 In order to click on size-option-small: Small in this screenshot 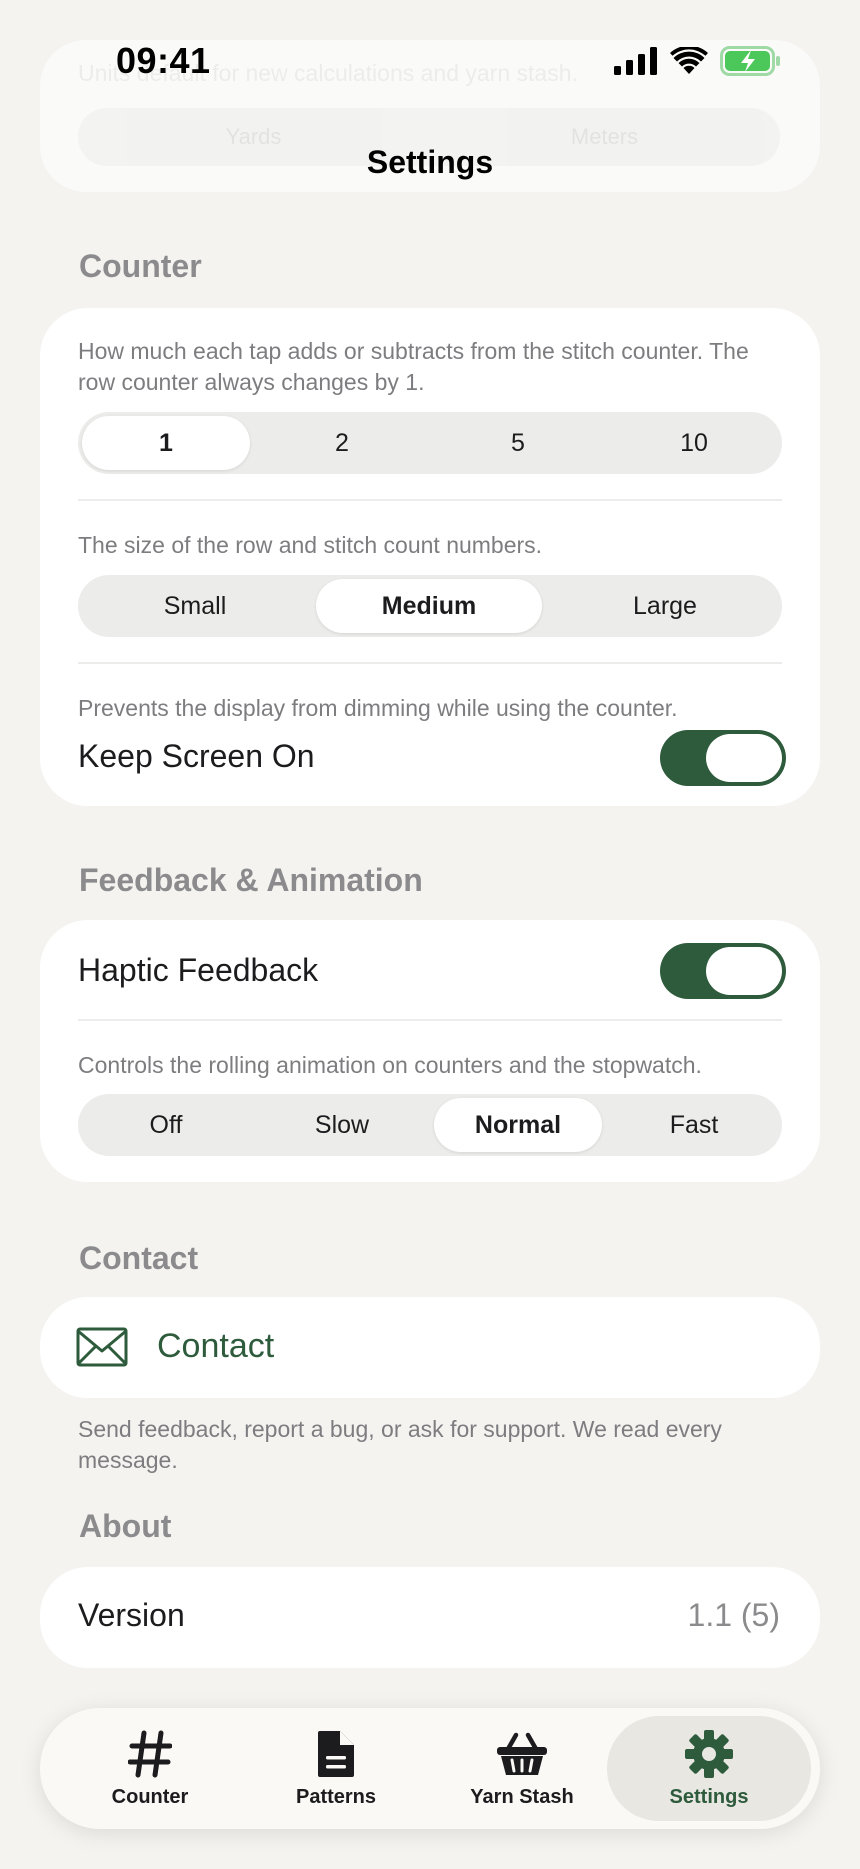, I will do `click(195, 606)`.